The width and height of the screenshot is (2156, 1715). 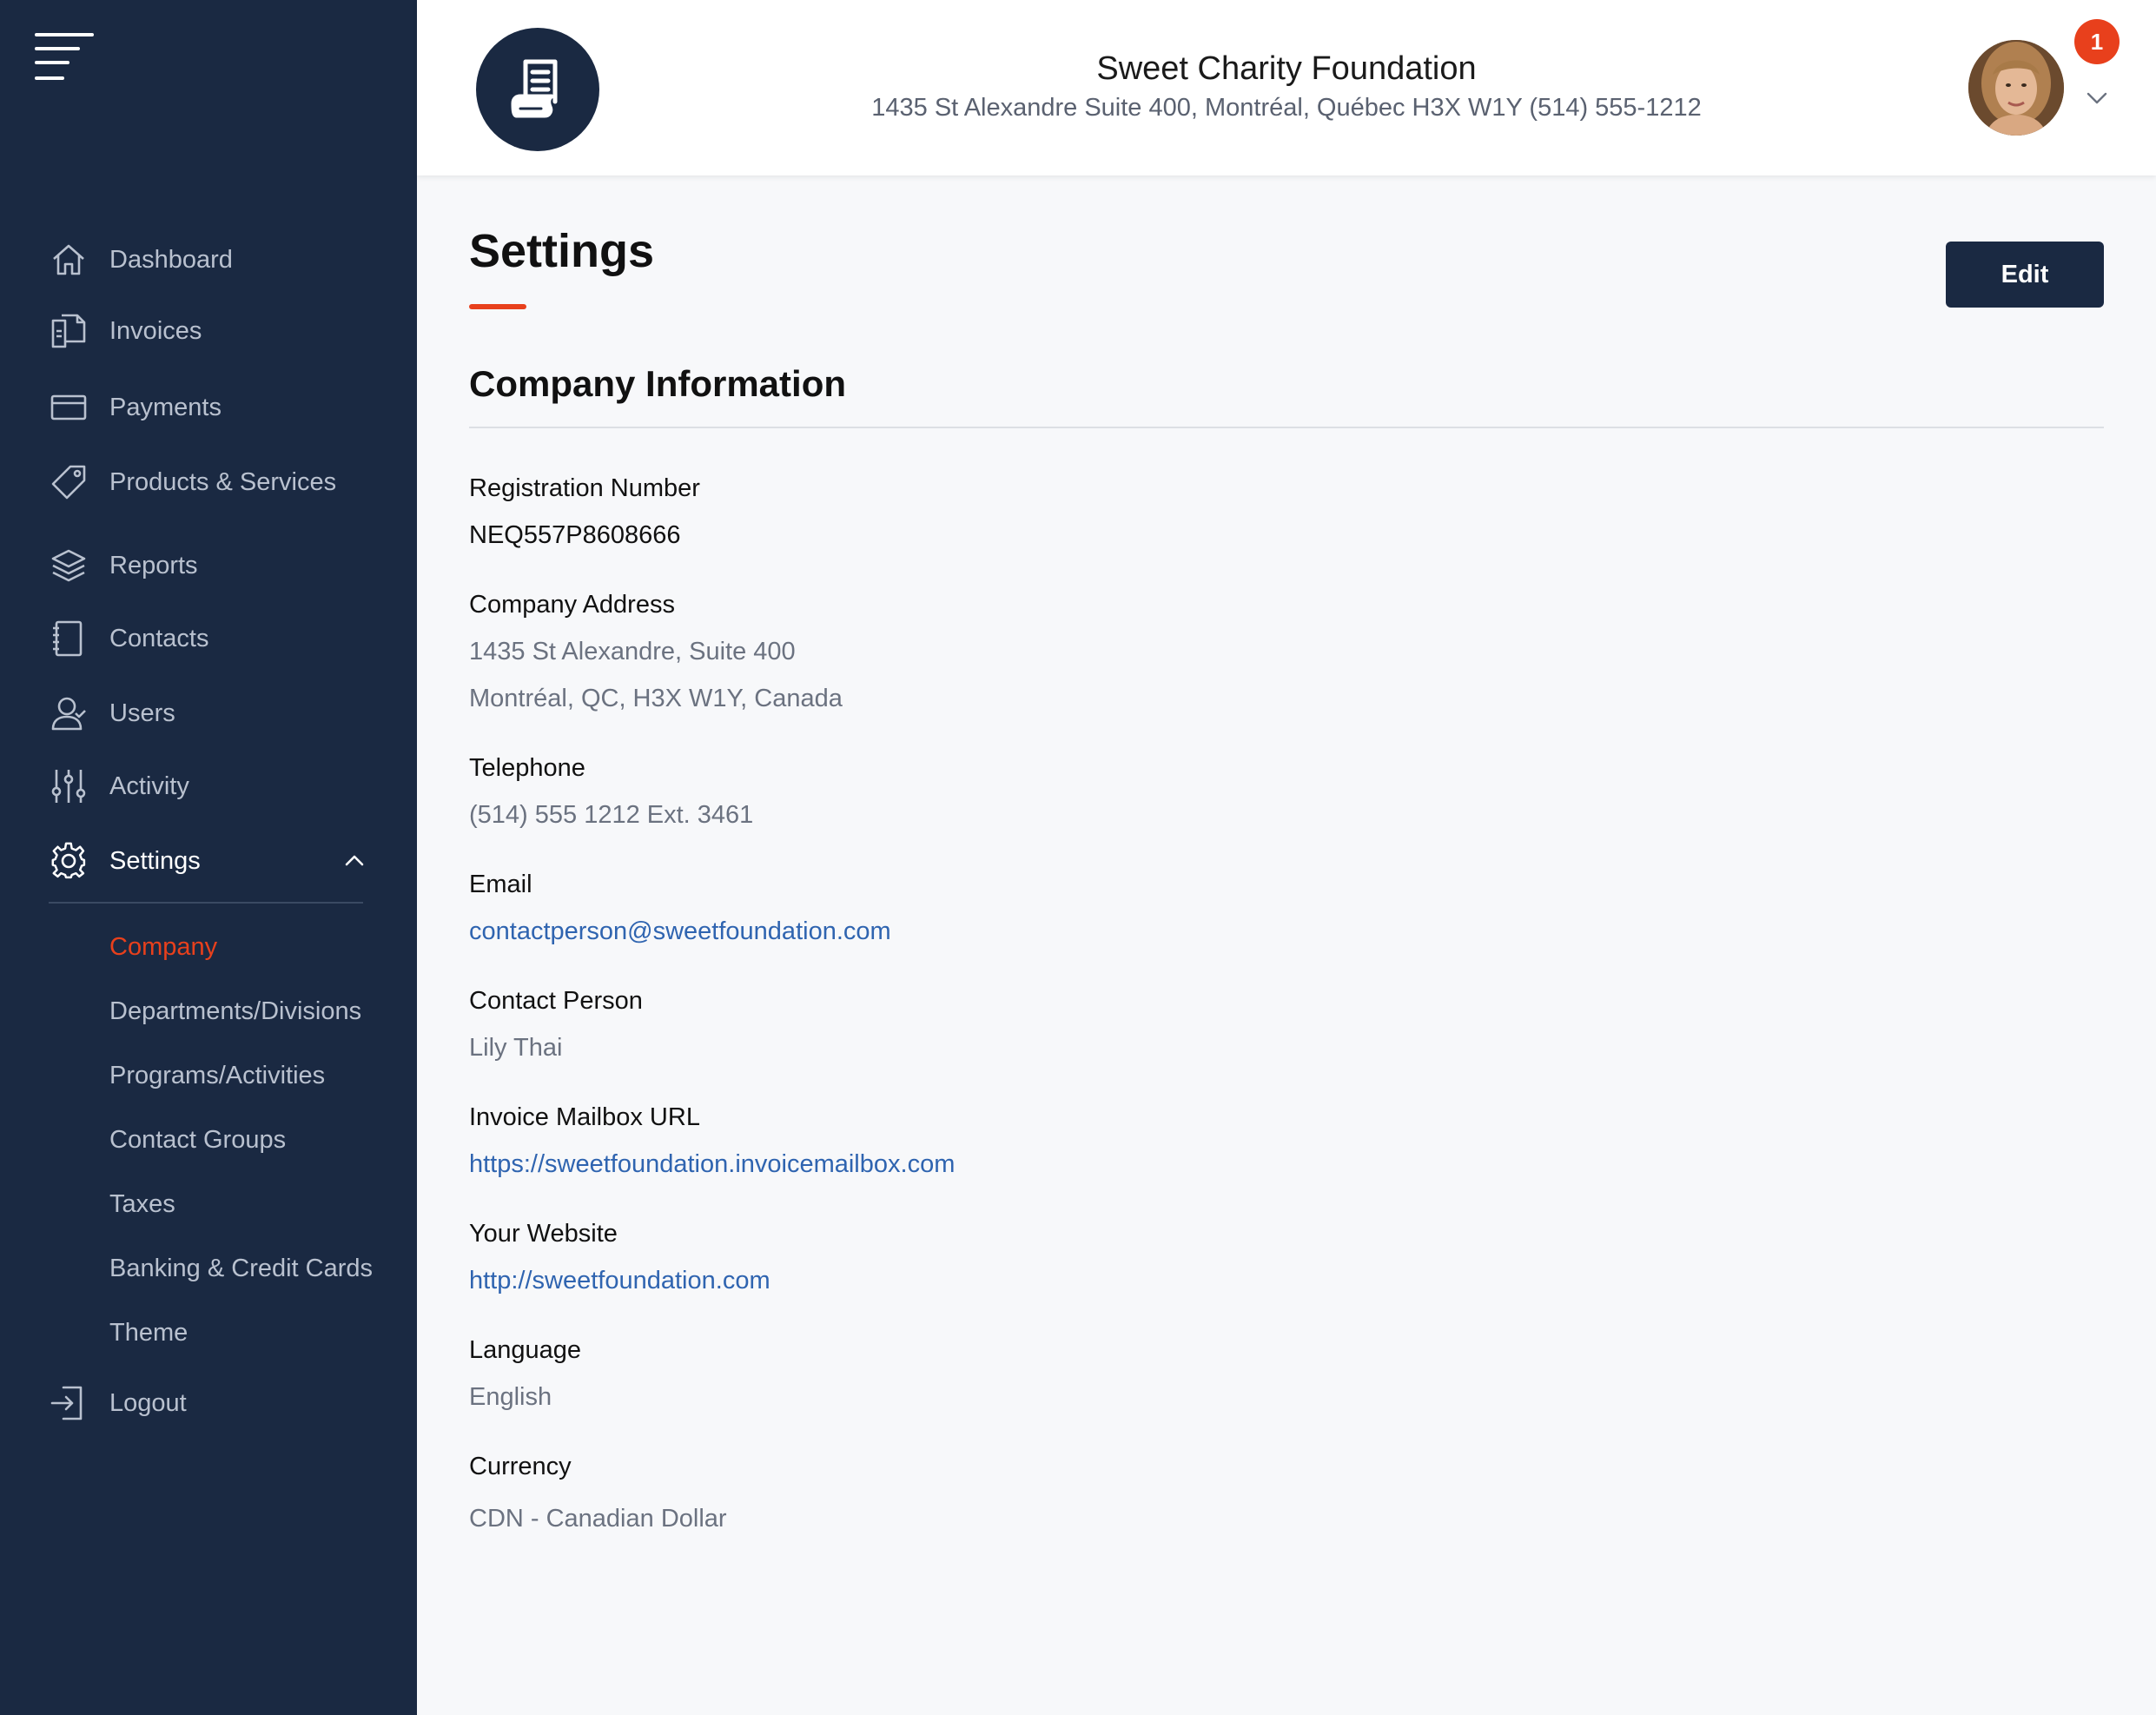 I want to click on sidebar-item-label: Contacts, so click(x=159, y=638).